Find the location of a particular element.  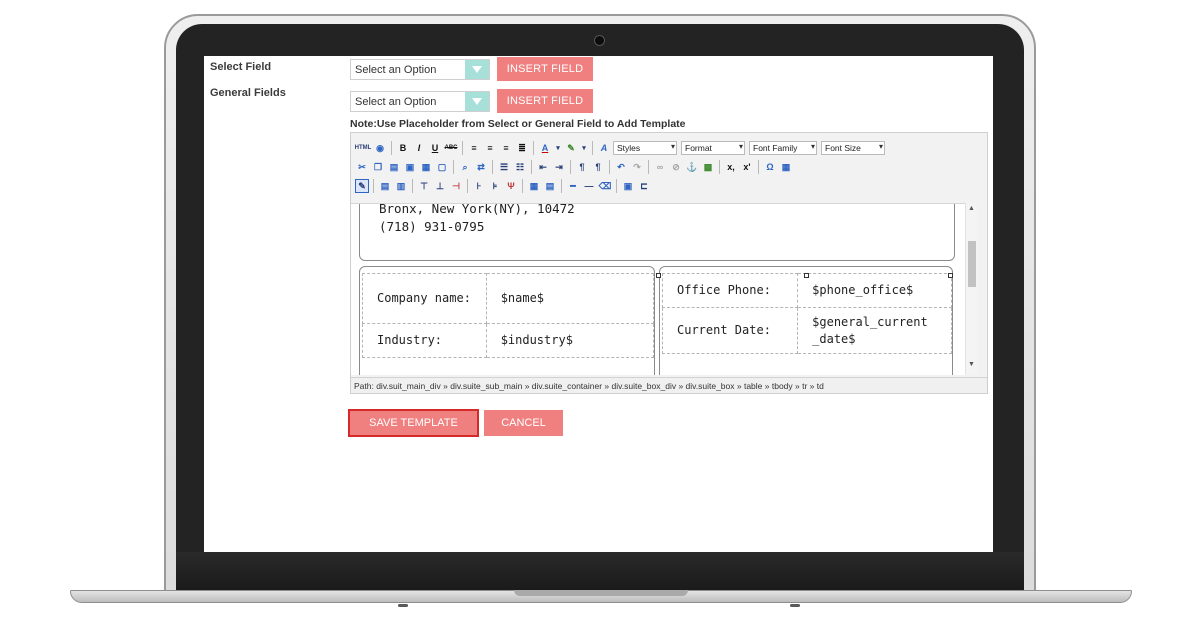

outdent-icon: ⇤ is located at coordinates (543, 167).